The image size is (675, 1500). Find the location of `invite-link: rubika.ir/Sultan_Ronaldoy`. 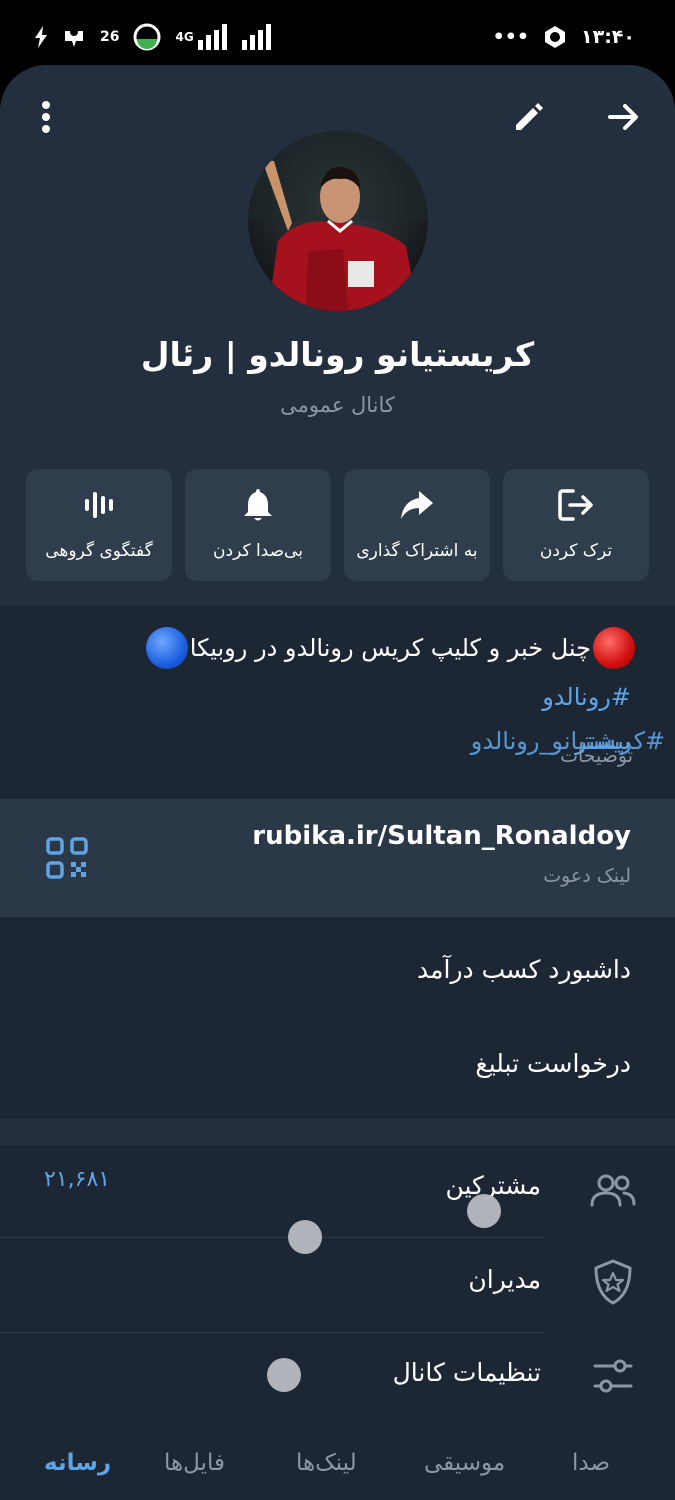

invite-link: rubika.ir/Sultan_Ronaldoy is located at coordinates (441, 836).